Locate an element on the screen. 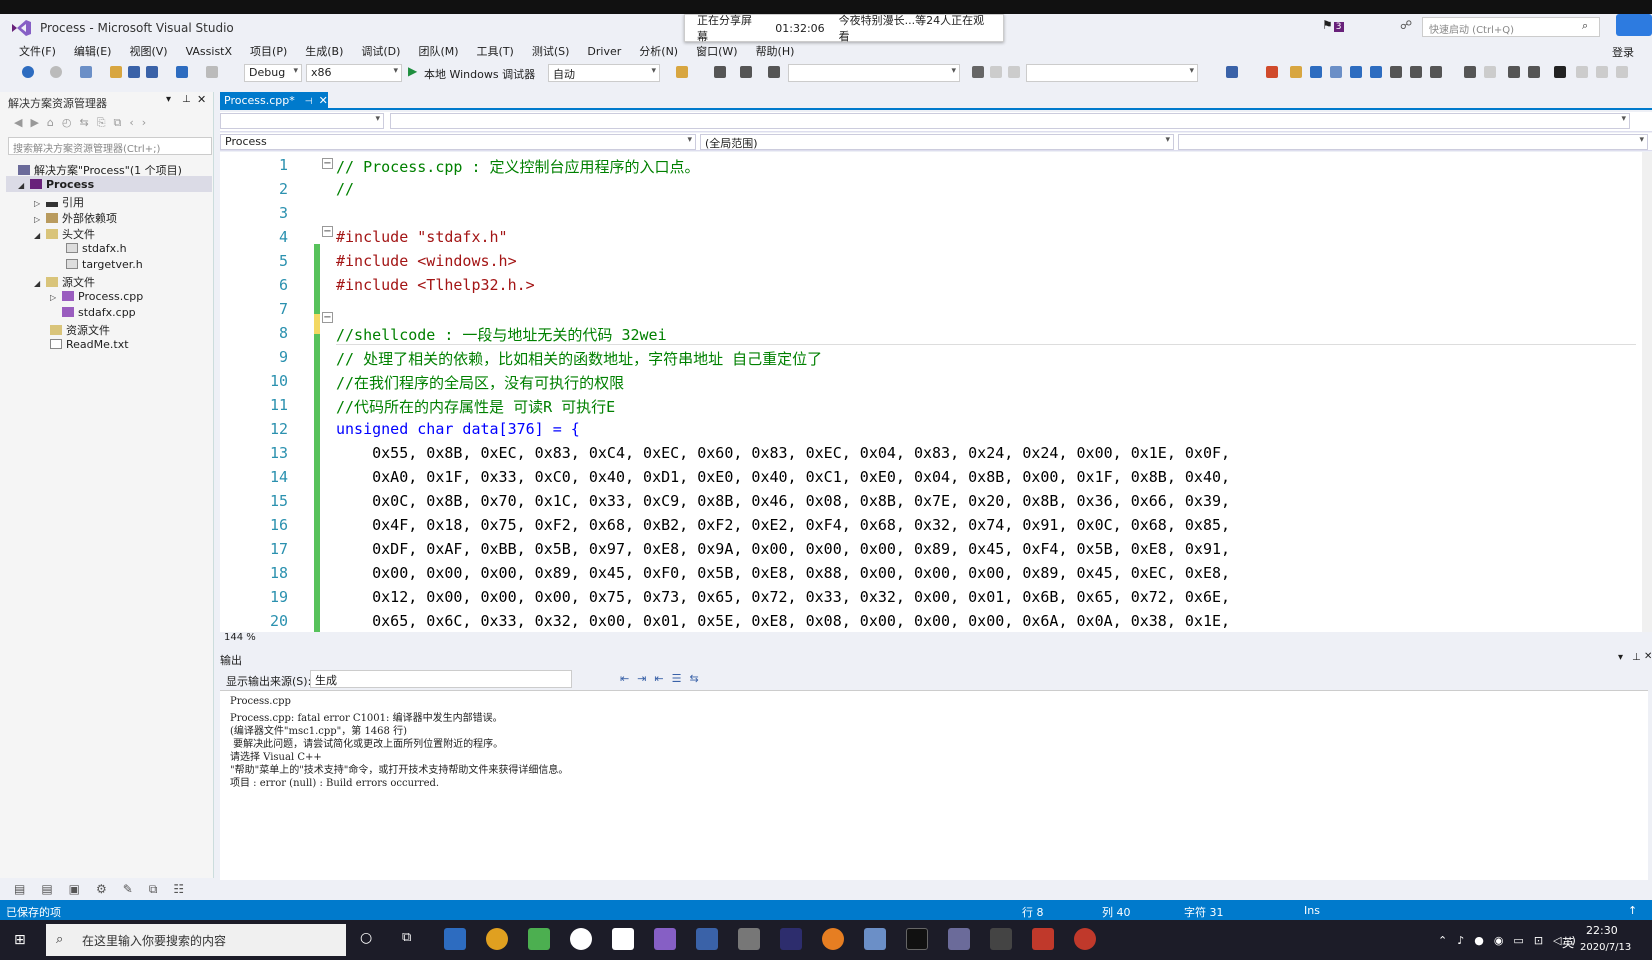  tree-item-stdafx-h: stdafx.h is located at coordinates (96, 248).